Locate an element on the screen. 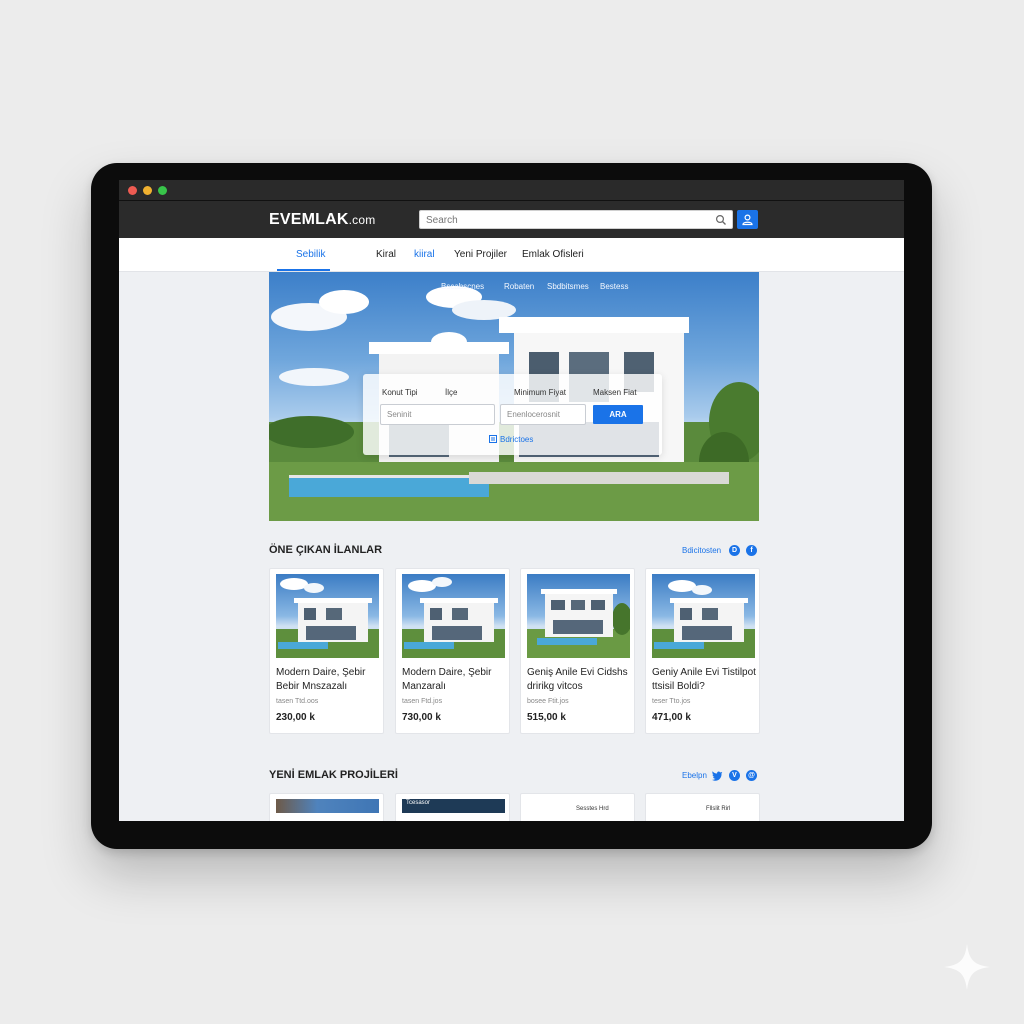 The image size is (1024, 1024). hero-tab-1: Bscabscnes is located at coordinates (462, 286).